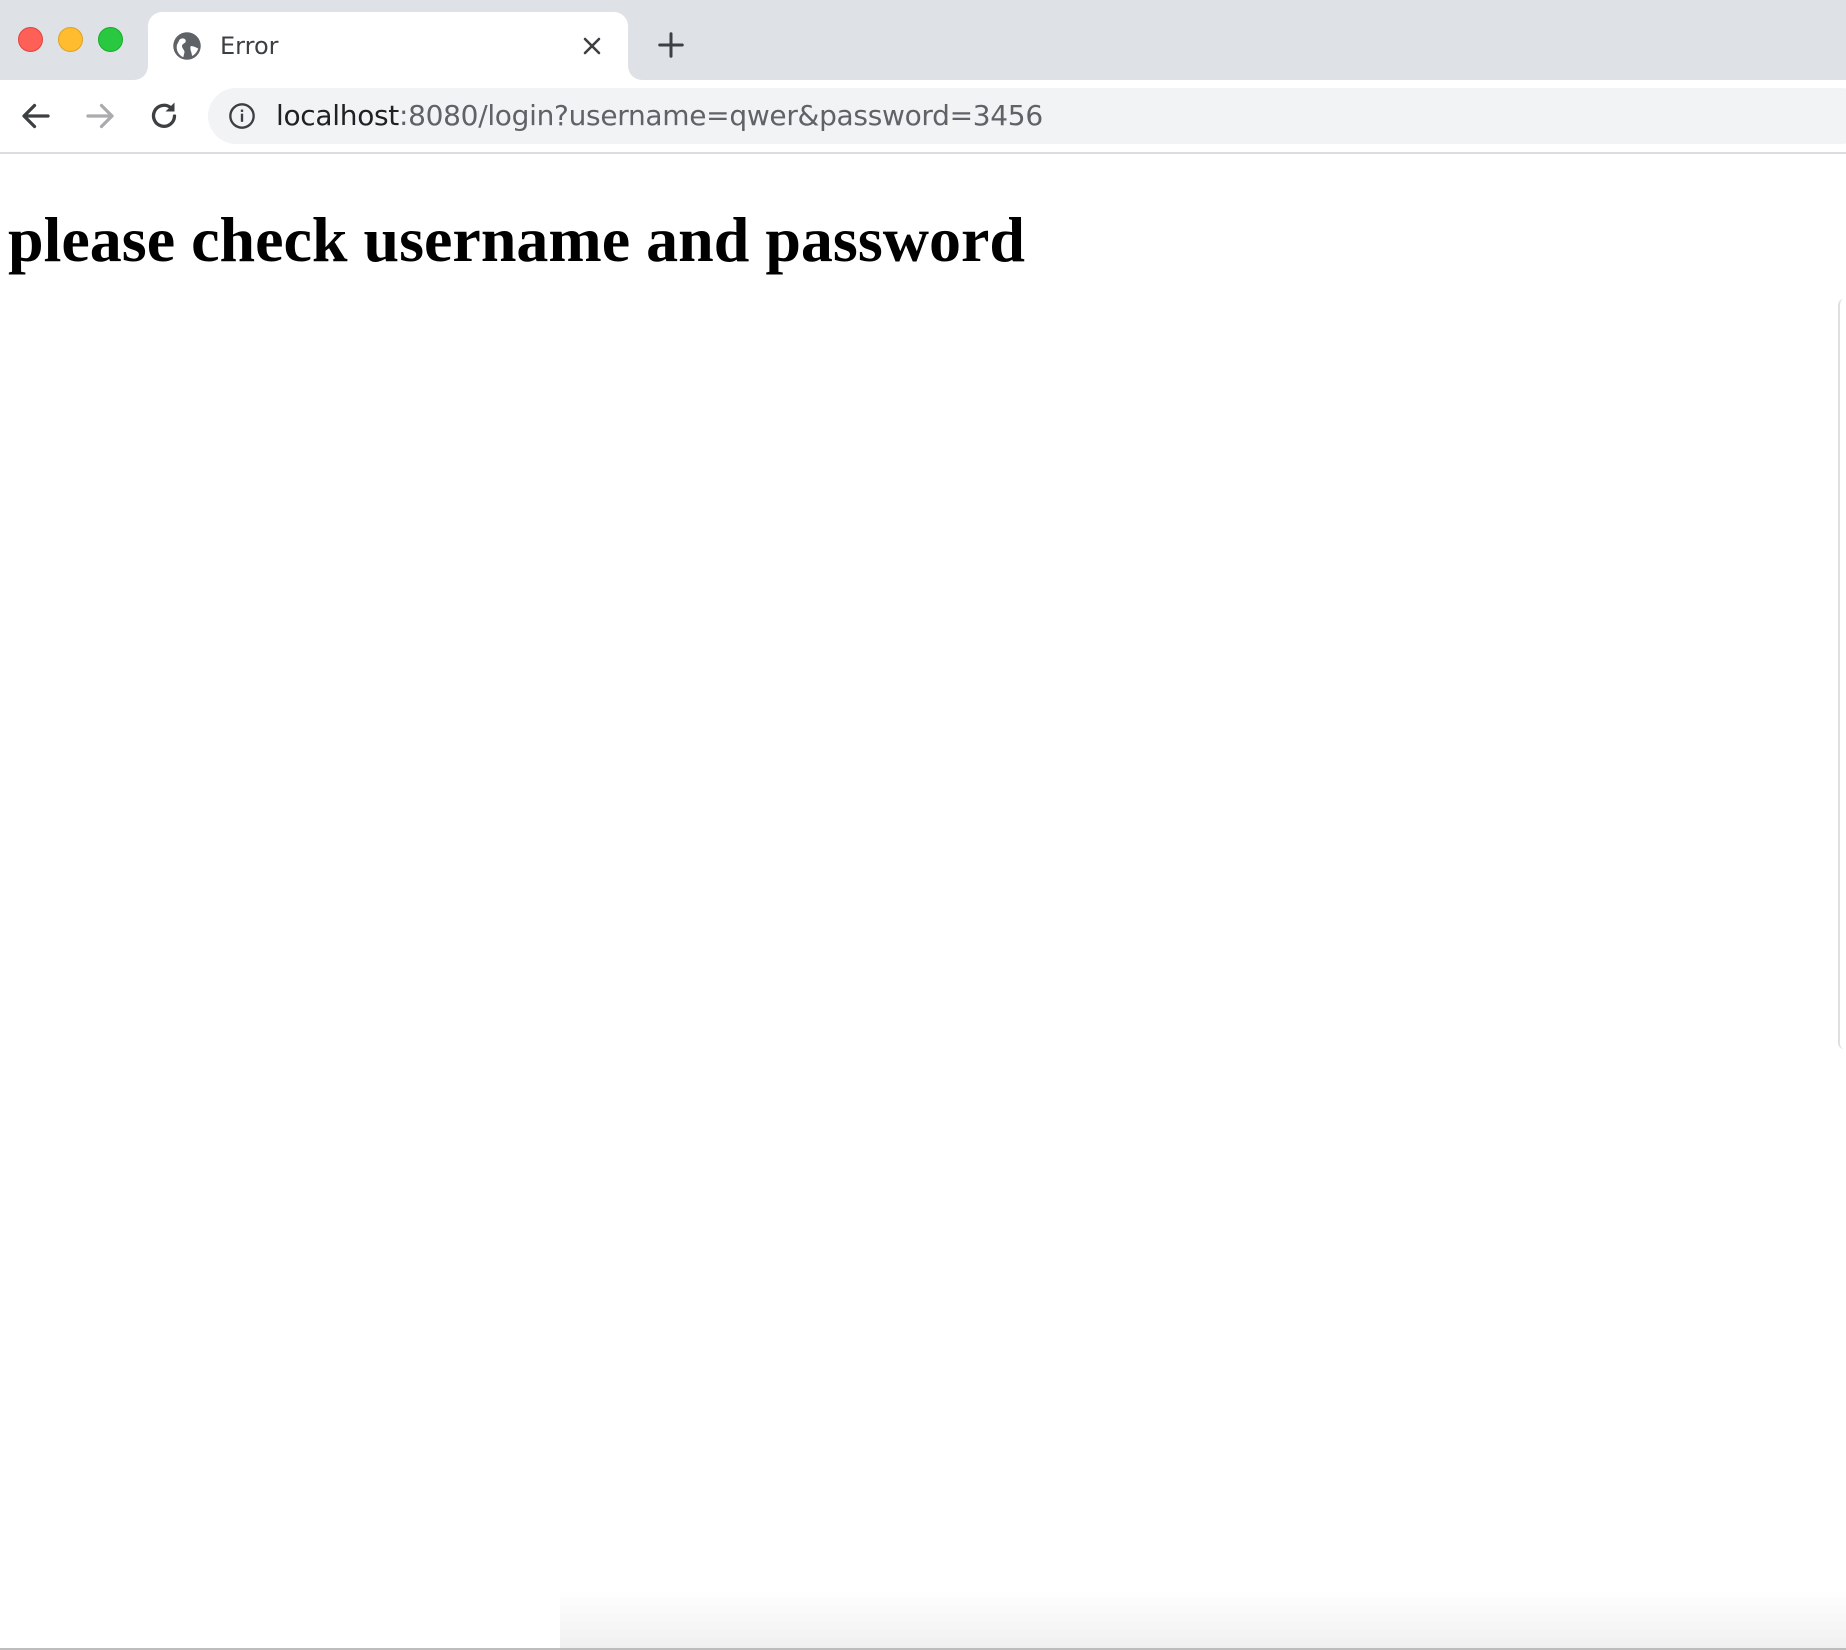 Image resolution: width=1846 pixels, height=1650 pixels. What do you see at coordinates (164, 116) in the screenshot?
I see `reload-icon` at bounding box center [164, 116].